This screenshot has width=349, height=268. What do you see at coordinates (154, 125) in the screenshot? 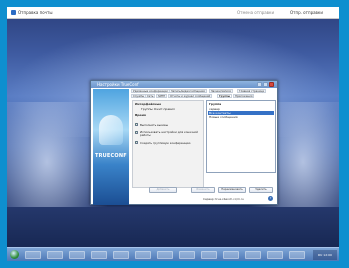
I see `call-checkbox-label: Выполнять вызовы` at bounding box center [154, 125].